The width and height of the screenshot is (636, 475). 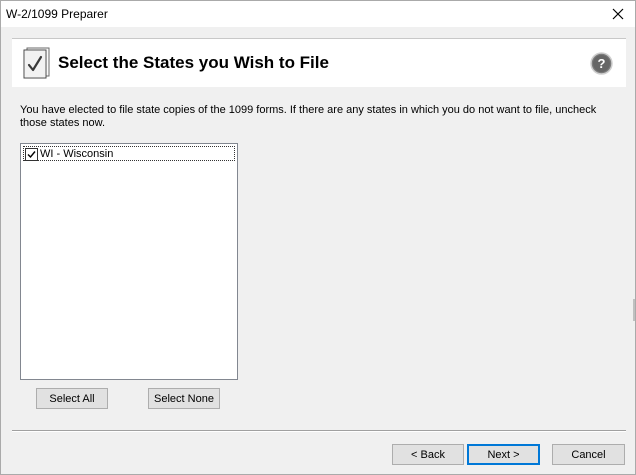 I want to click on checkmark-icon, so click(x=31, y=155).